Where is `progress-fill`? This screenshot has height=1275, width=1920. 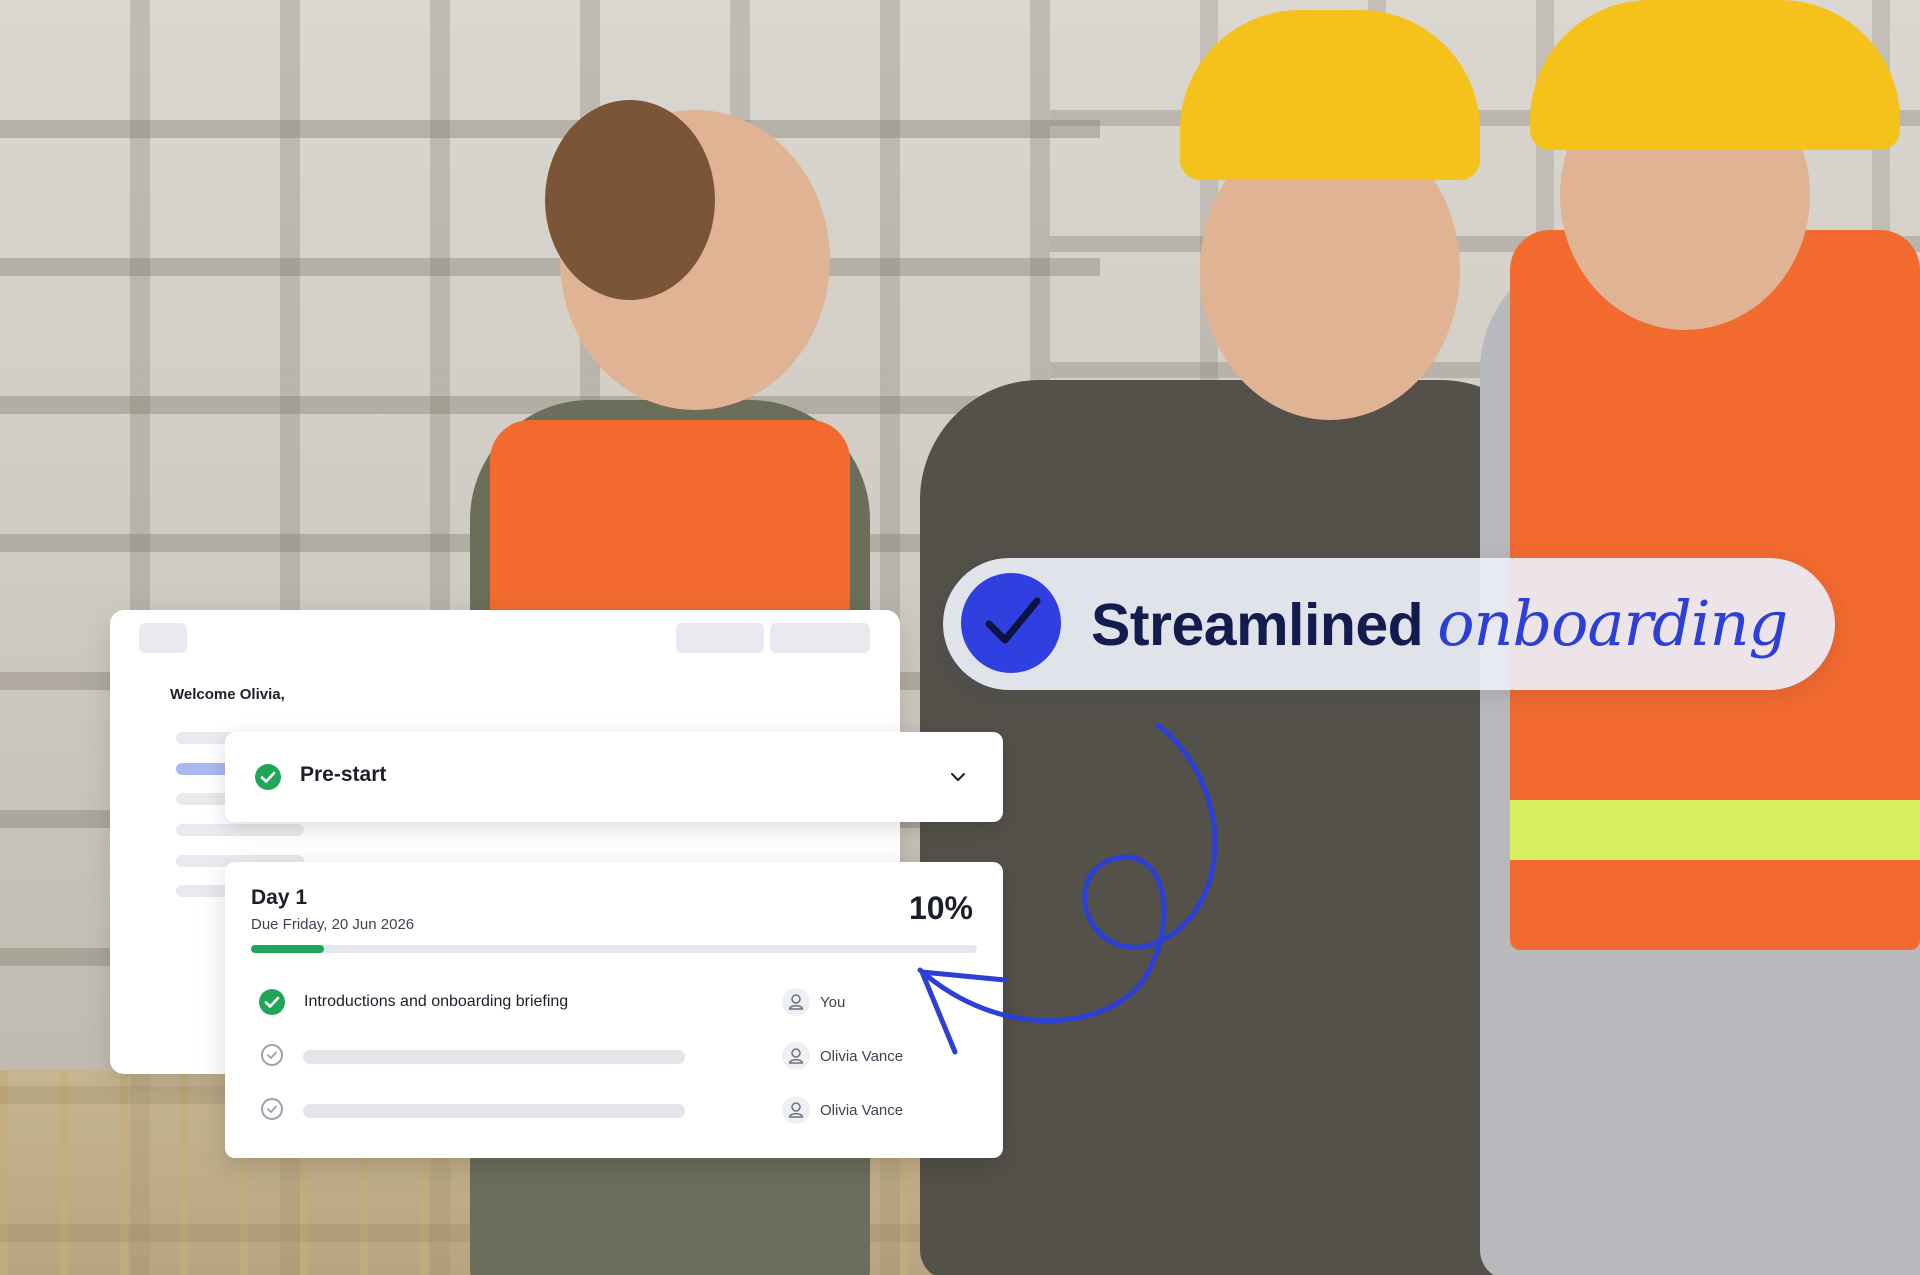 progress-fill is located at coordinates (287, 949).